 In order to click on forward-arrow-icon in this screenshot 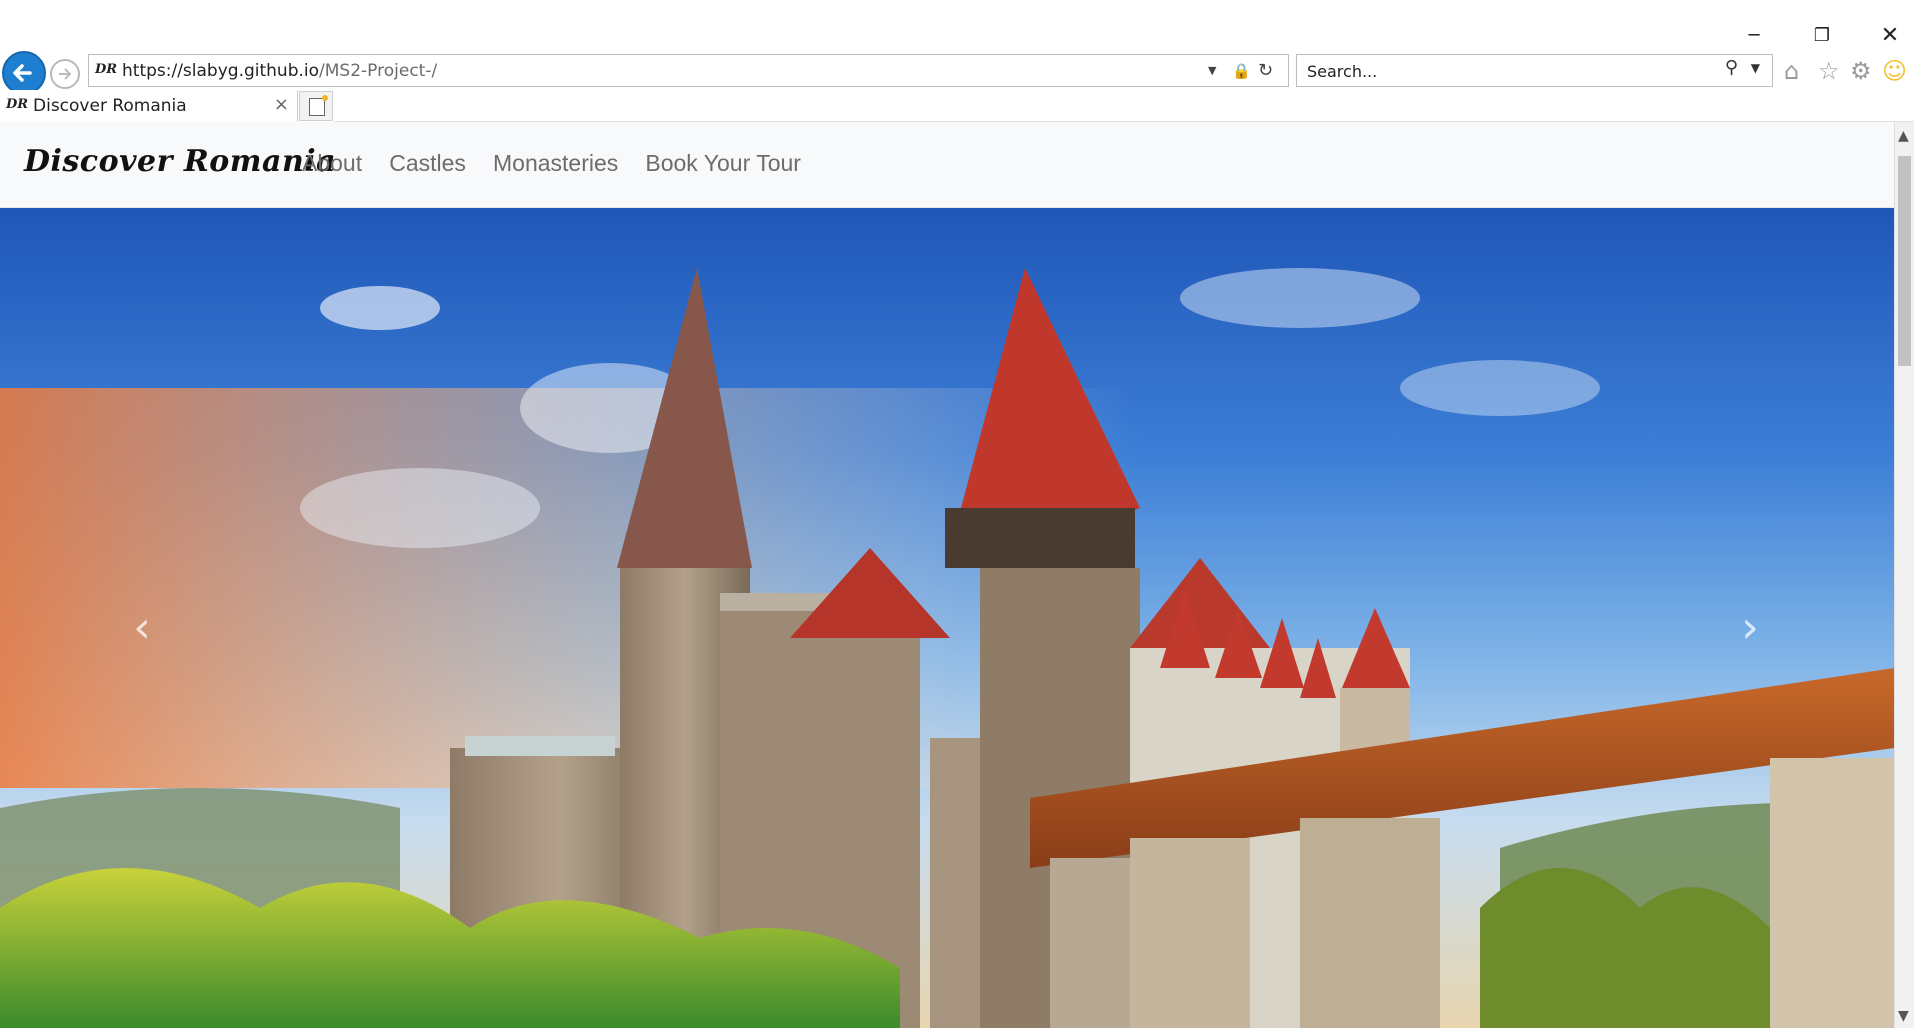, I will do `click(65, 74)`.